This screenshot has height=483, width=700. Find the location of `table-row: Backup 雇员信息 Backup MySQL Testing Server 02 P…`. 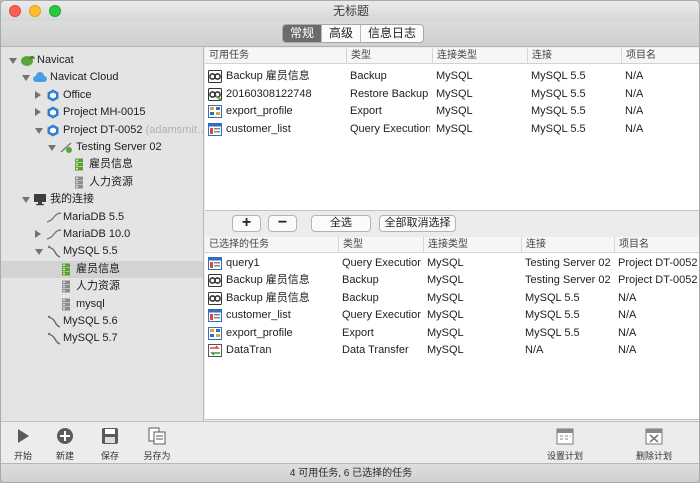

table-row: Backup 雇员信息 Backup MySQL Testing Server 02 P… is located at coordinates (452, 281).